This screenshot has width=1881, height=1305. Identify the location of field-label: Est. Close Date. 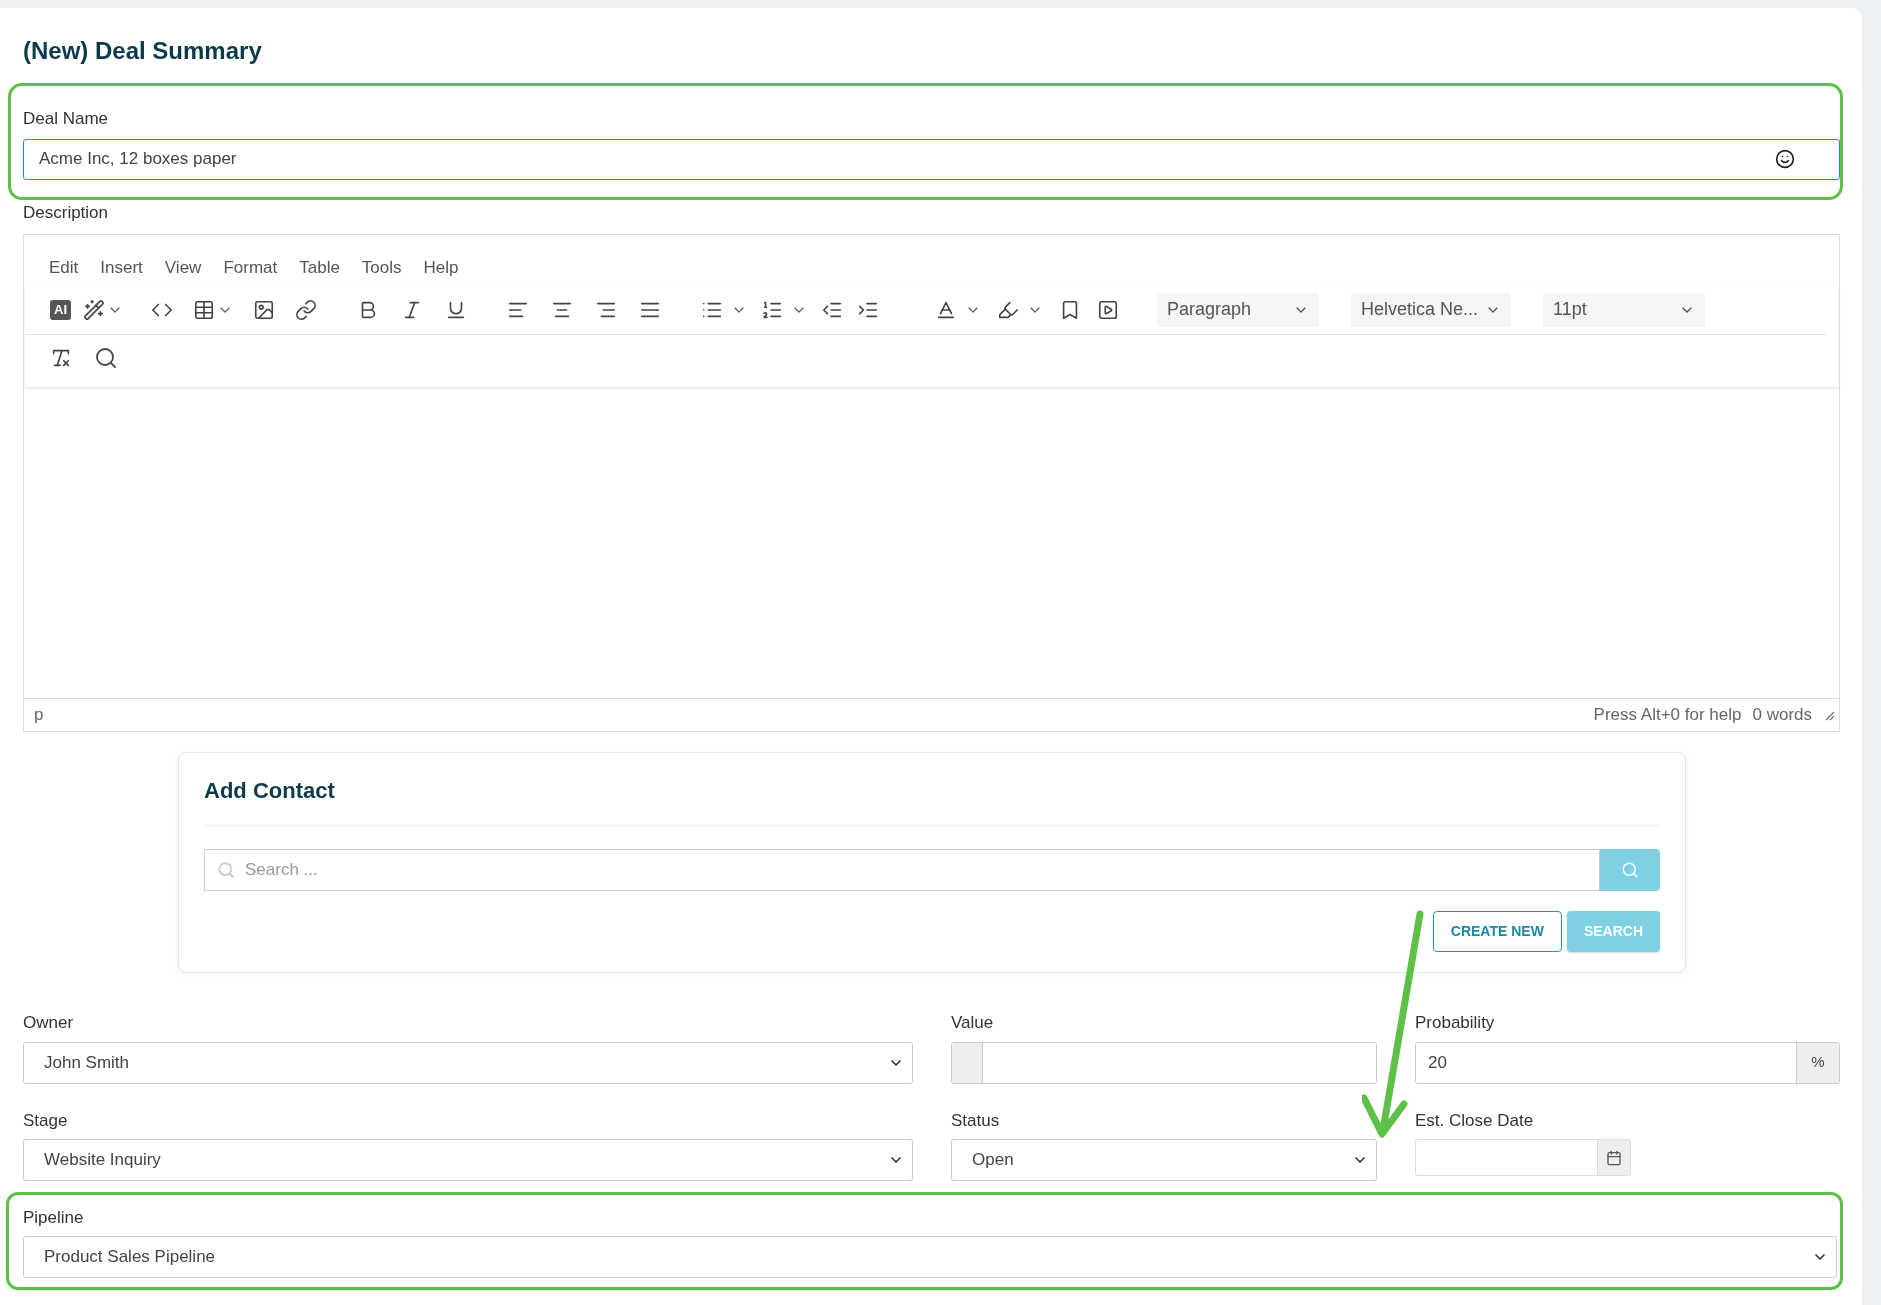
(1475, 1120).